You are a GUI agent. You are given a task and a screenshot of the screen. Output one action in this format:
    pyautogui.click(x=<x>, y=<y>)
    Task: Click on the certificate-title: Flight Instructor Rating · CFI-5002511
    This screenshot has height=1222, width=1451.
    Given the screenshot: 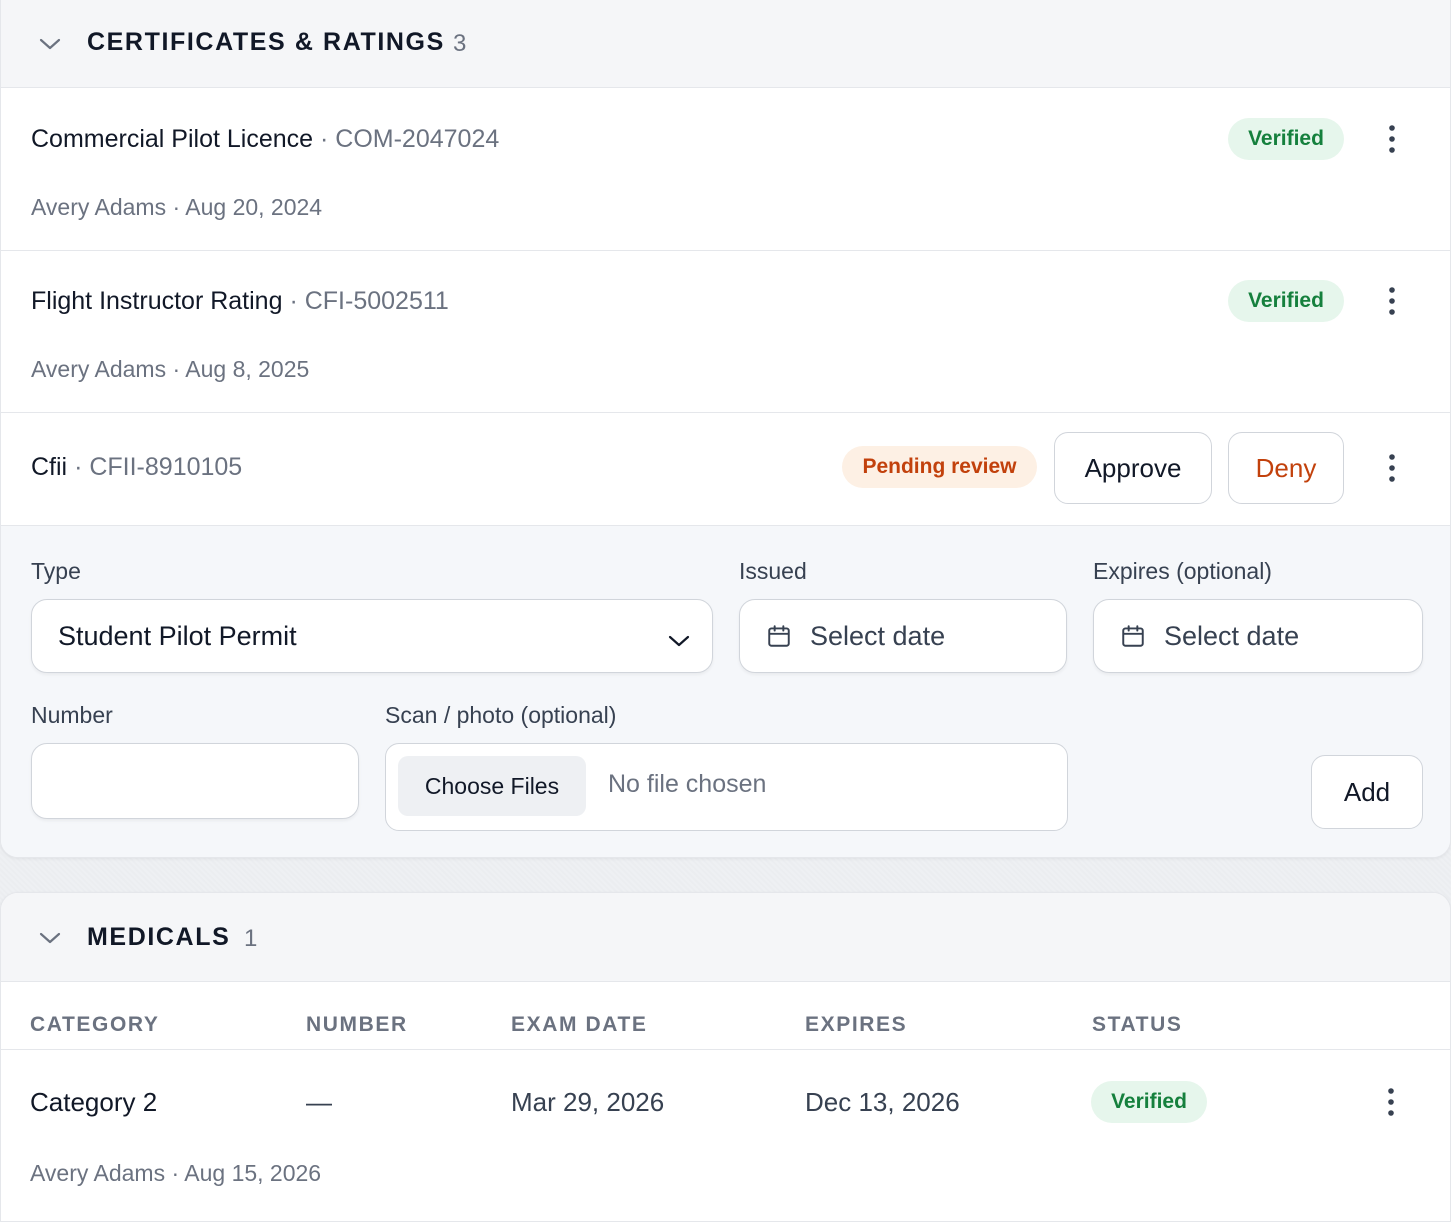 What is the action you would take?
    pyautogui.click(x=240, y=301)
    